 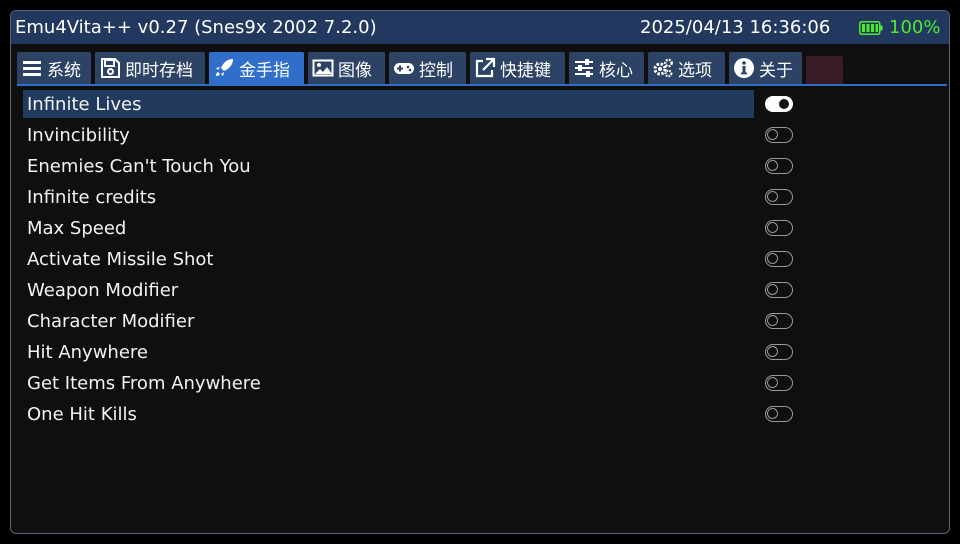 What do you see at coordinates (196, 27) in the screenshot?
I see `app-title: Emu4Vita++ v0.27 (Snes9x 2002 7.2.0)` at bounding box center [196, 27].